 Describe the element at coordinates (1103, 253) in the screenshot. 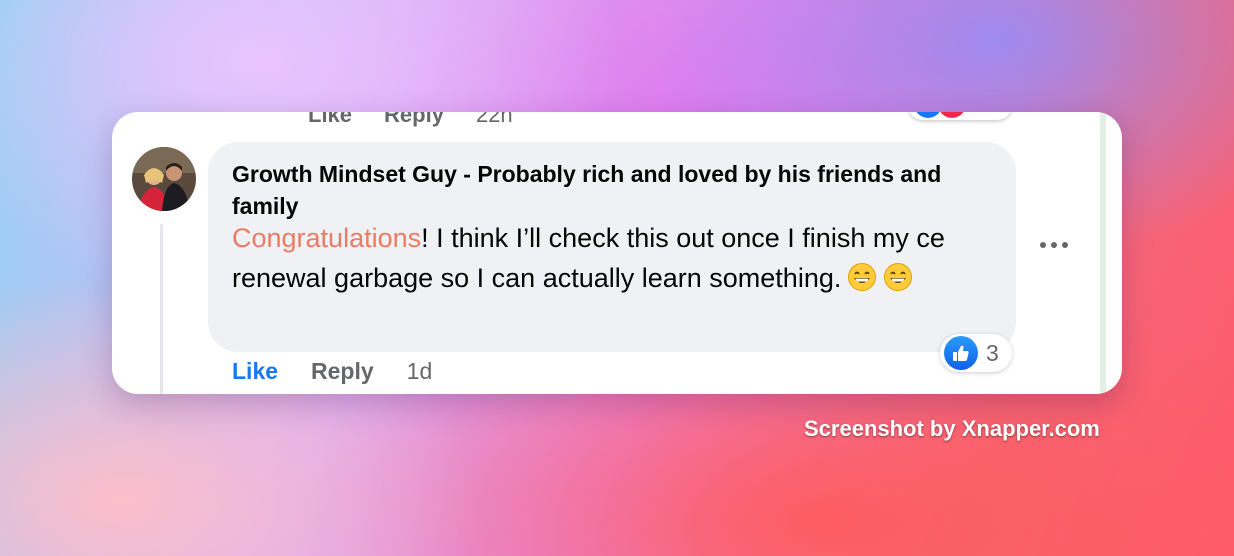

I see `scrollbar-track` at that location.